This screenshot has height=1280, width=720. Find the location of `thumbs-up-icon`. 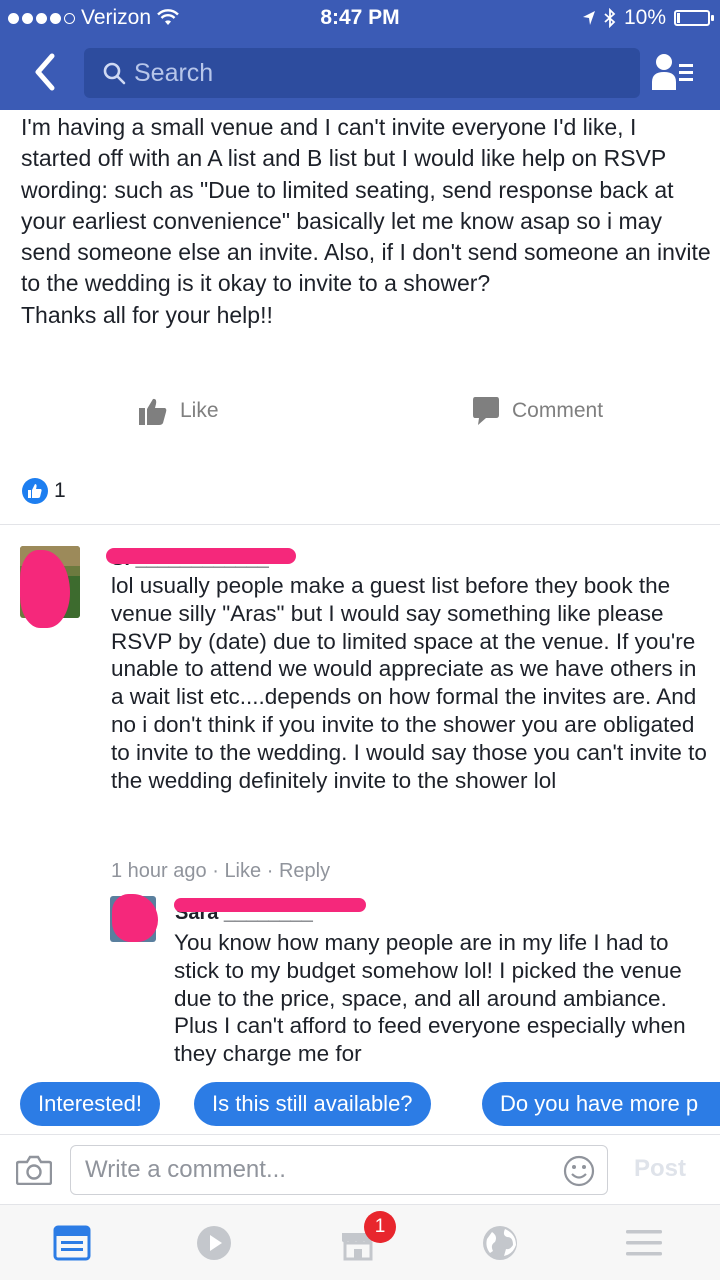

thumbs-up-icon is located at coordinates (153, 411).